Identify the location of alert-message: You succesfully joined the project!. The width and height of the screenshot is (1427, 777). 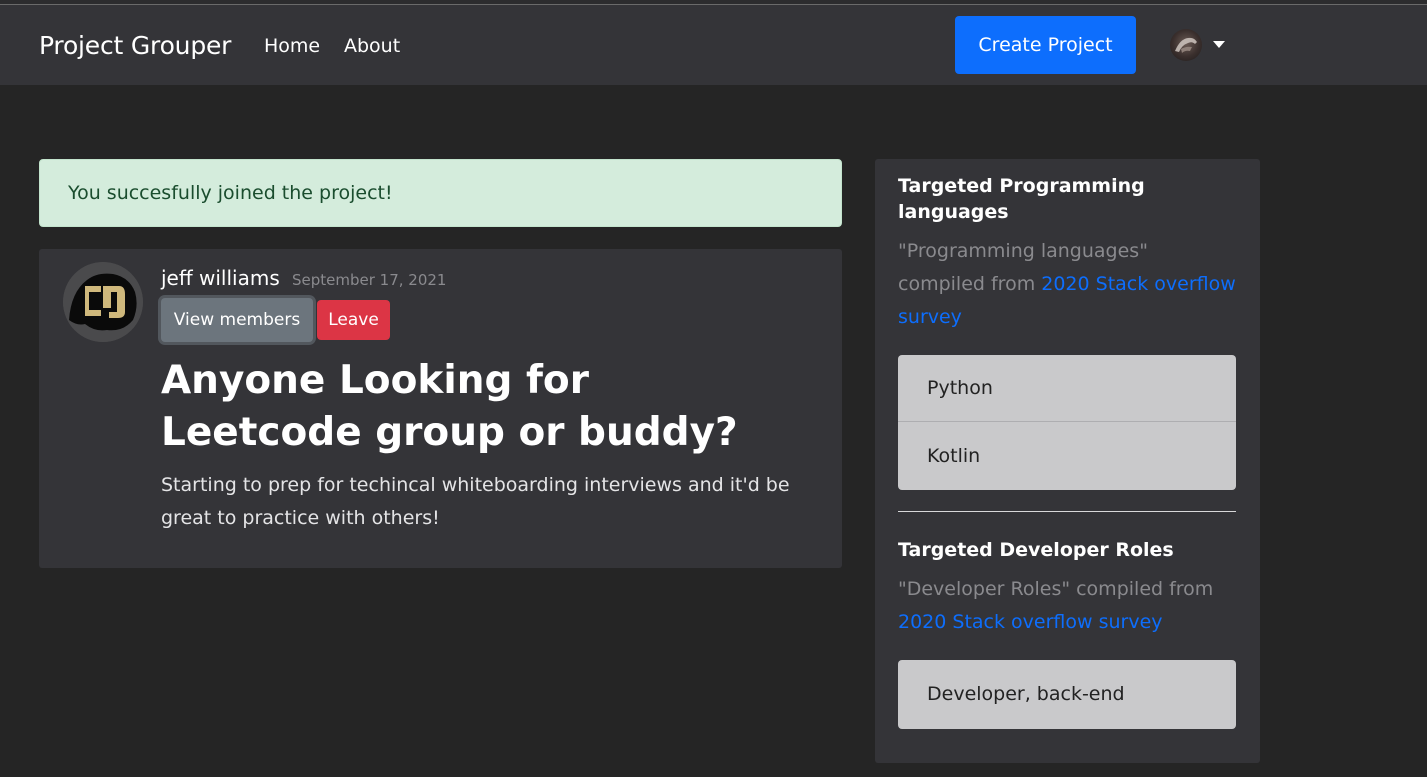
(230, 193).